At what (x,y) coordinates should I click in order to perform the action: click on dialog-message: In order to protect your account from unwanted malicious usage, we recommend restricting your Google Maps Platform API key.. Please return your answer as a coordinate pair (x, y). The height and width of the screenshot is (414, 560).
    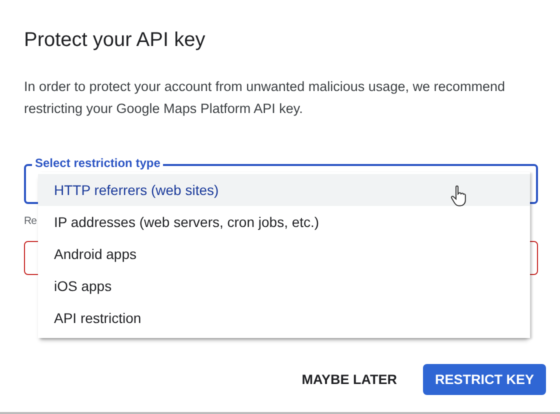
    Looking at the image, I should click on (265, 98).